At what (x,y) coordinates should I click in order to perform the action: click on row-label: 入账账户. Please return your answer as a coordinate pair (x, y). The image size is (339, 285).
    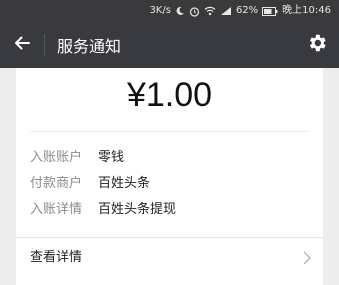
    Looking at the image, I should click on (56, 157).